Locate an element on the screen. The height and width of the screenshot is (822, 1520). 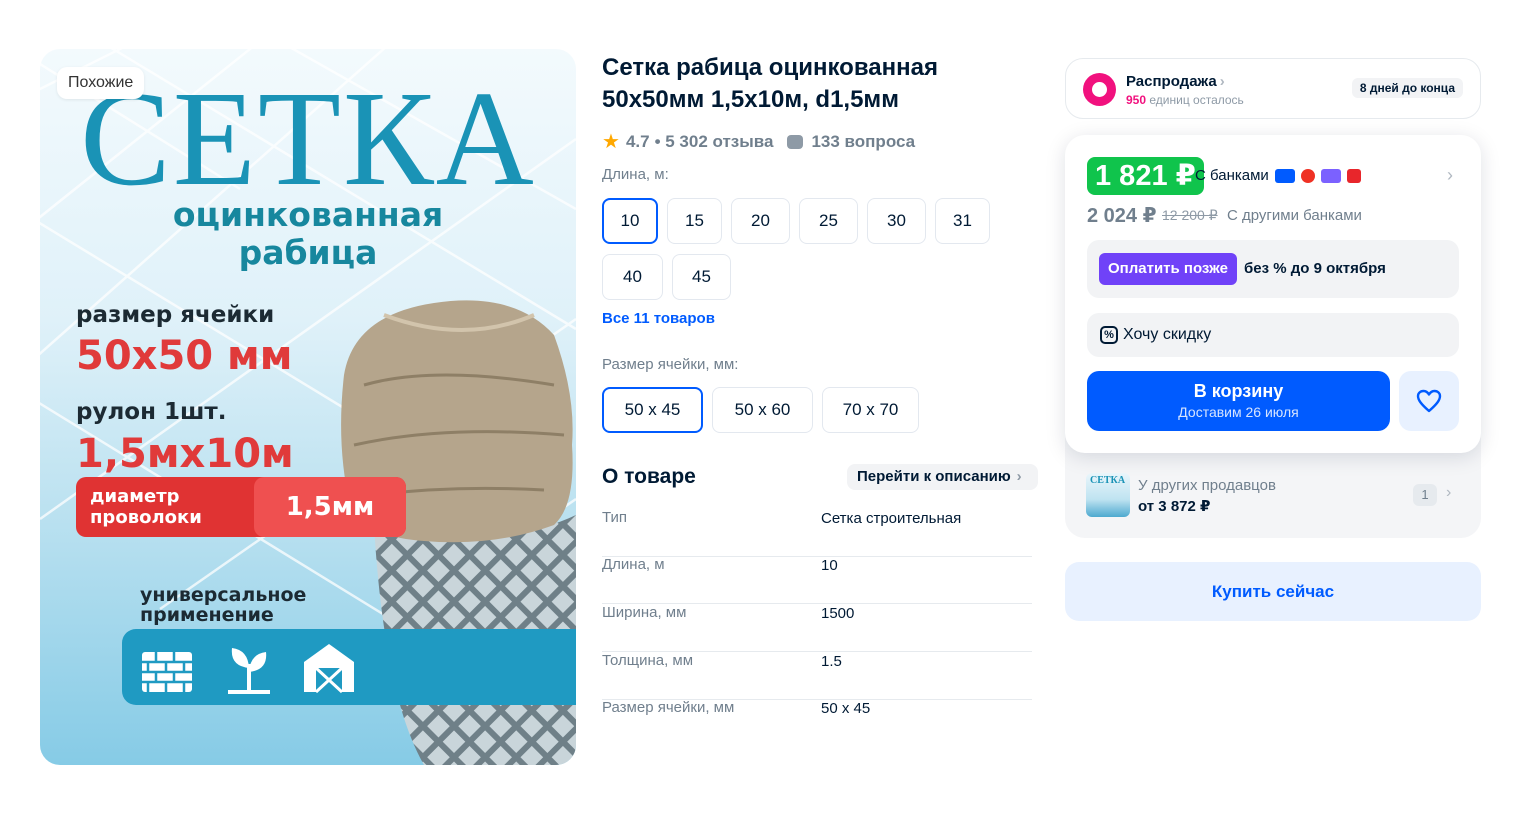
ozon-bank-logo is located at coordinates (1284, 175).